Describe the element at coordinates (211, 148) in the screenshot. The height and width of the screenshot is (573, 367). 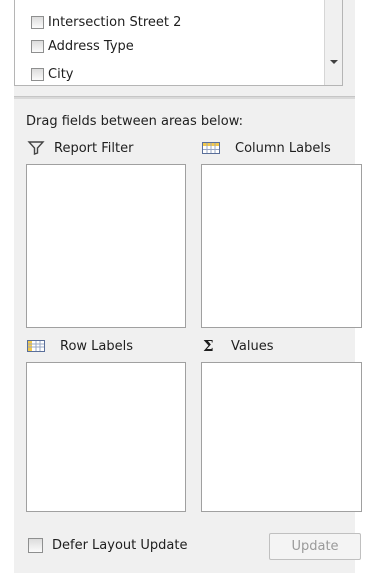
I see `column-labels-icon` at that location.